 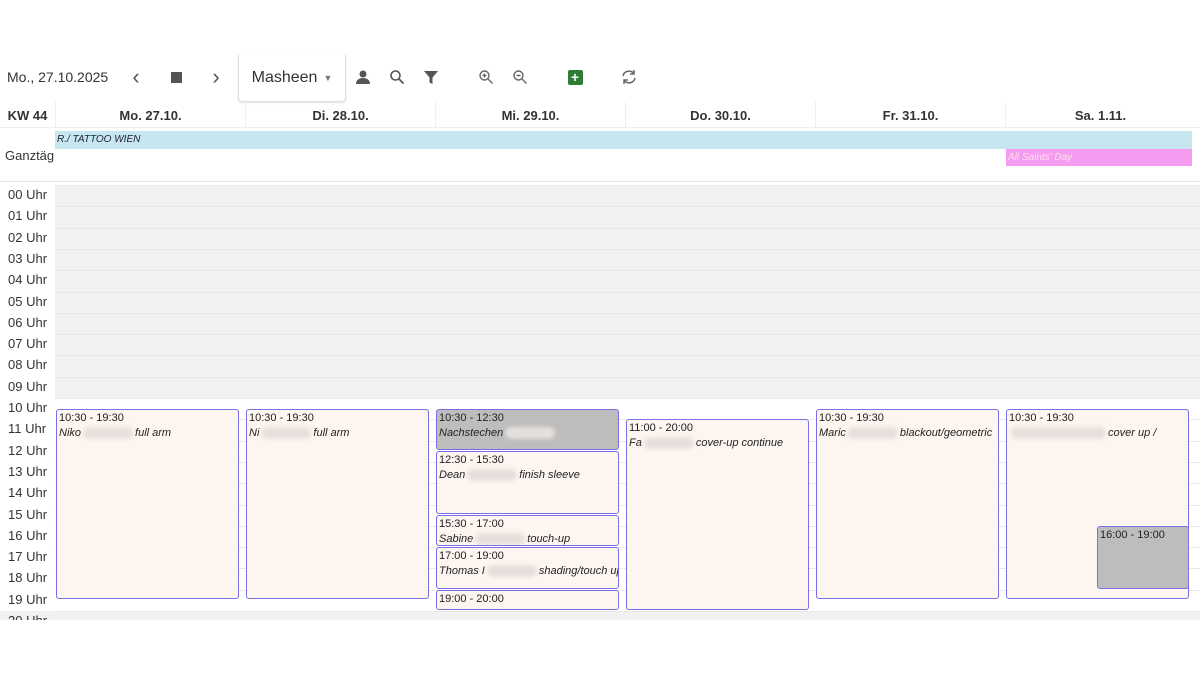 What do you see at coordinates (176, 77) in the screenshot?
I see `today-icon` at bounding box center [176, 77].